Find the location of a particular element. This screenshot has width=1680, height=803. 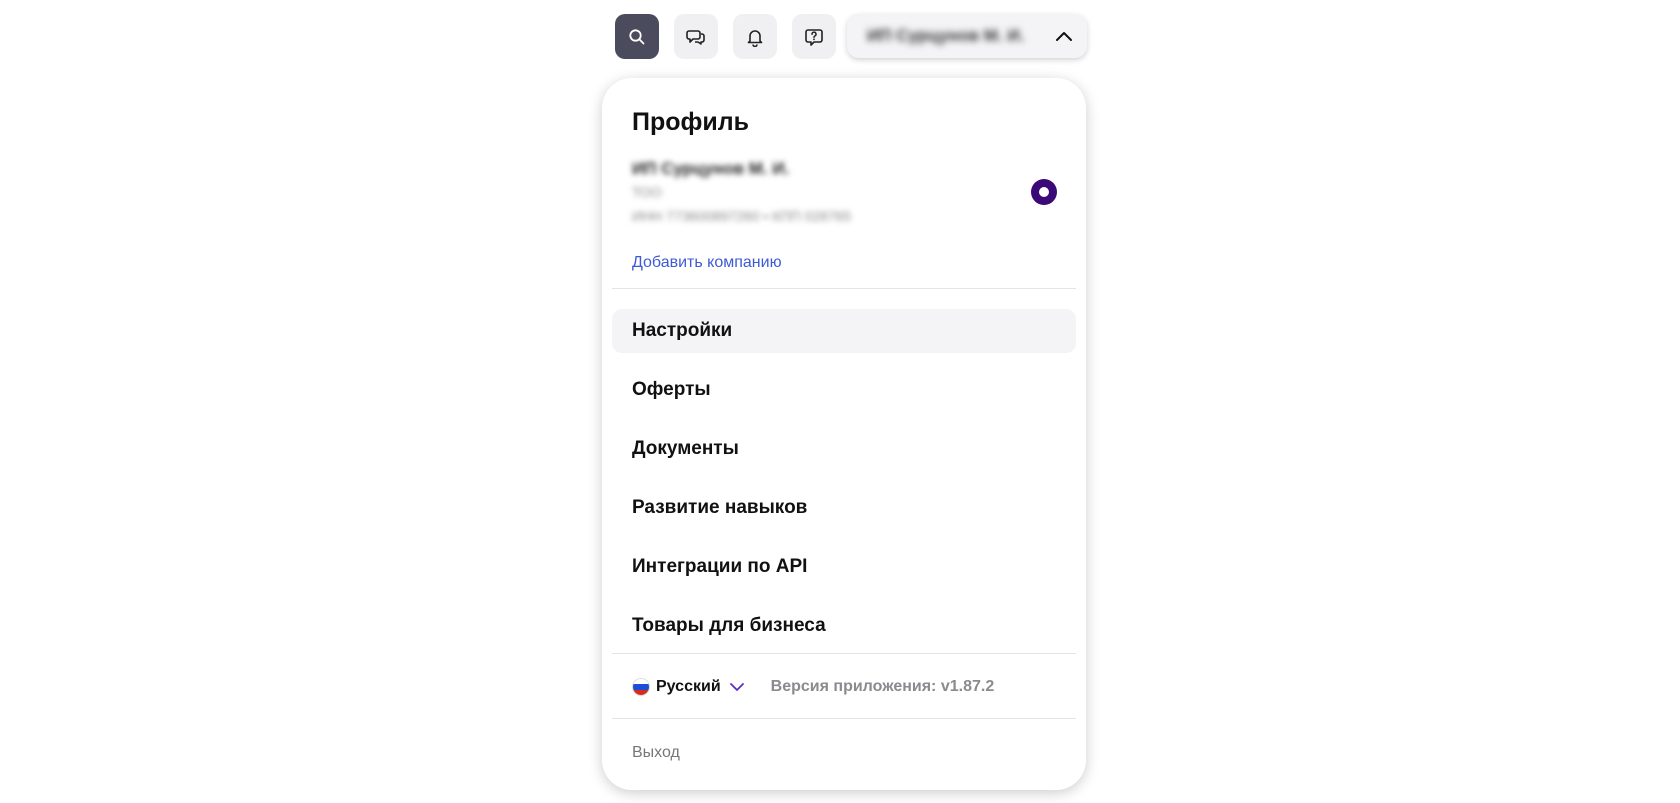

menu-item-offers: Оферты is located at coordinates (844, 390).